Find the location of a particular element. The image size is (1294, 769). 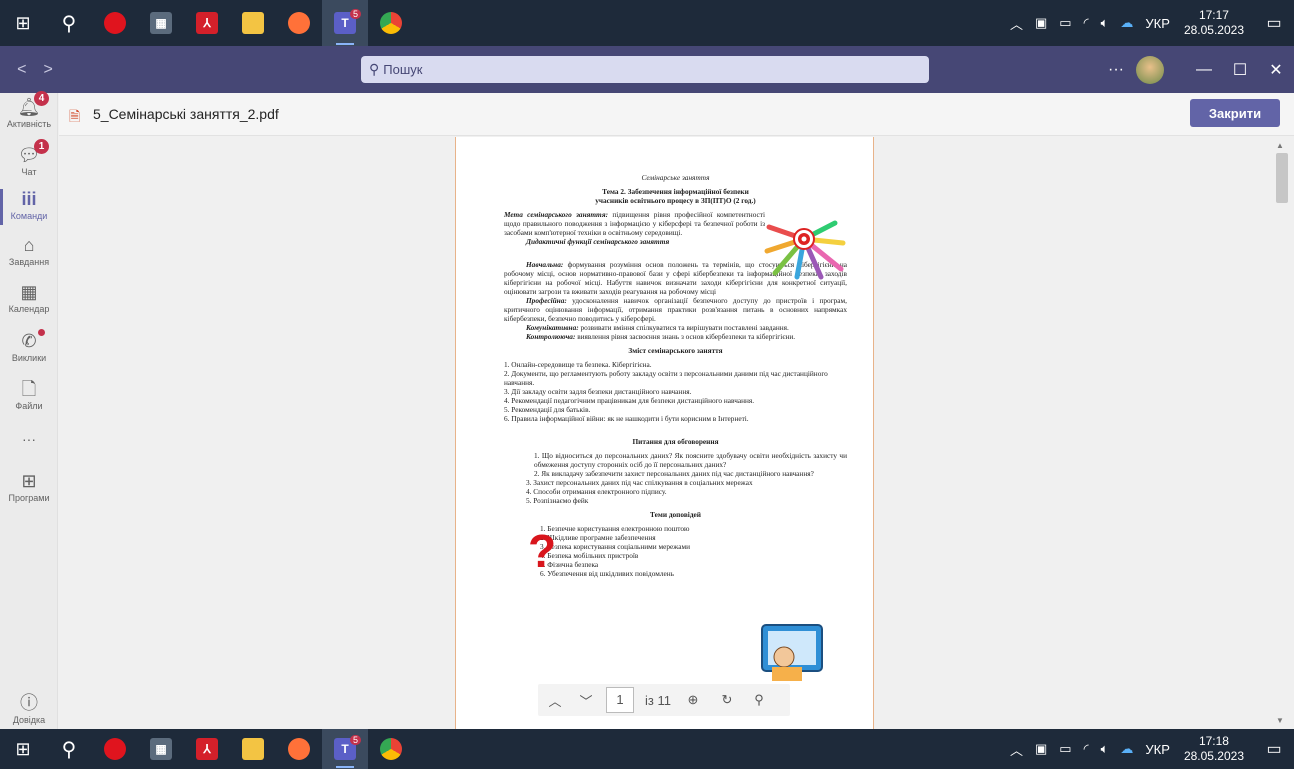

maximize-icon: ☐ is located at coordinates (1240, 70).